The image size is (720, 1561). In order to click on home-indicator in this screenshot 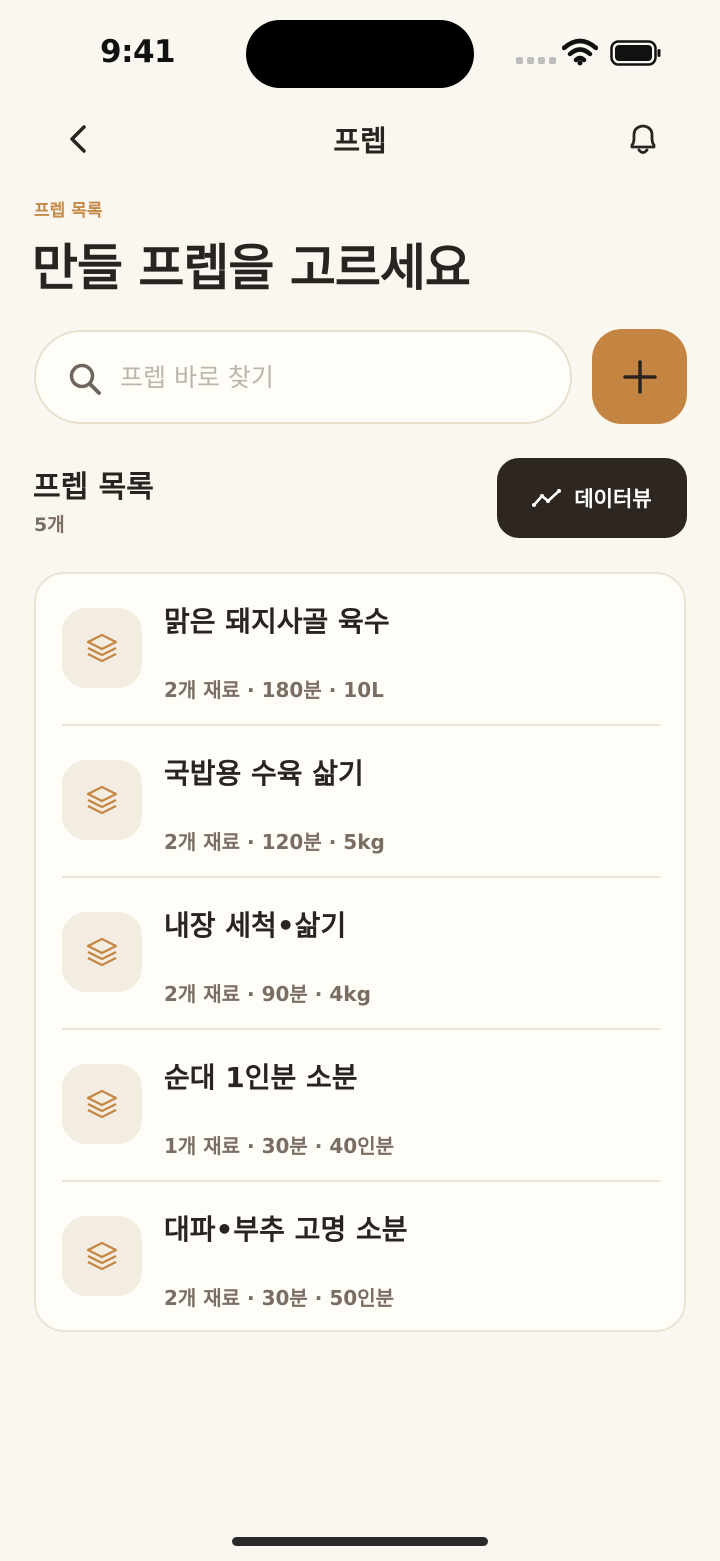, I will do `click(360, 1541)`.